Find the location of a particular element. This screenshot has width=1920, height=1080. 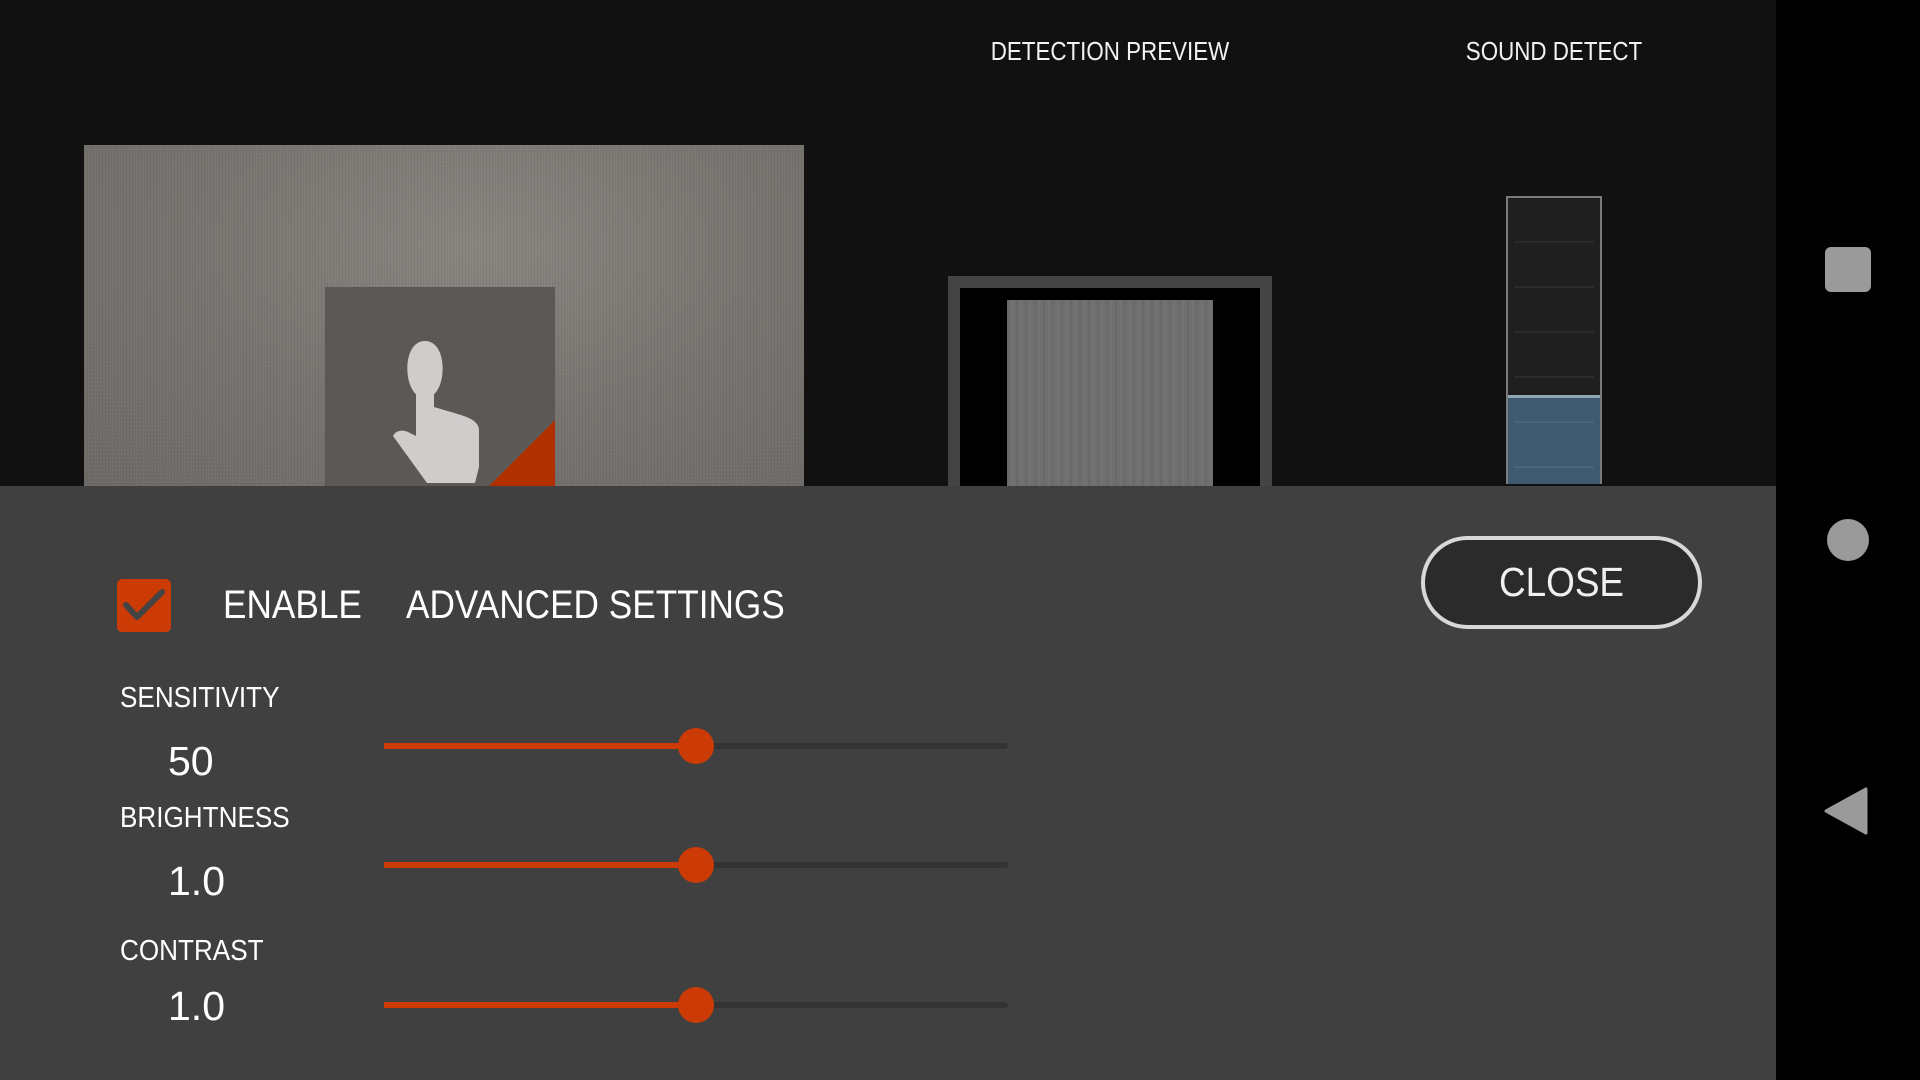

sensitivity-value: 50 is located at coordinates (191, 761).